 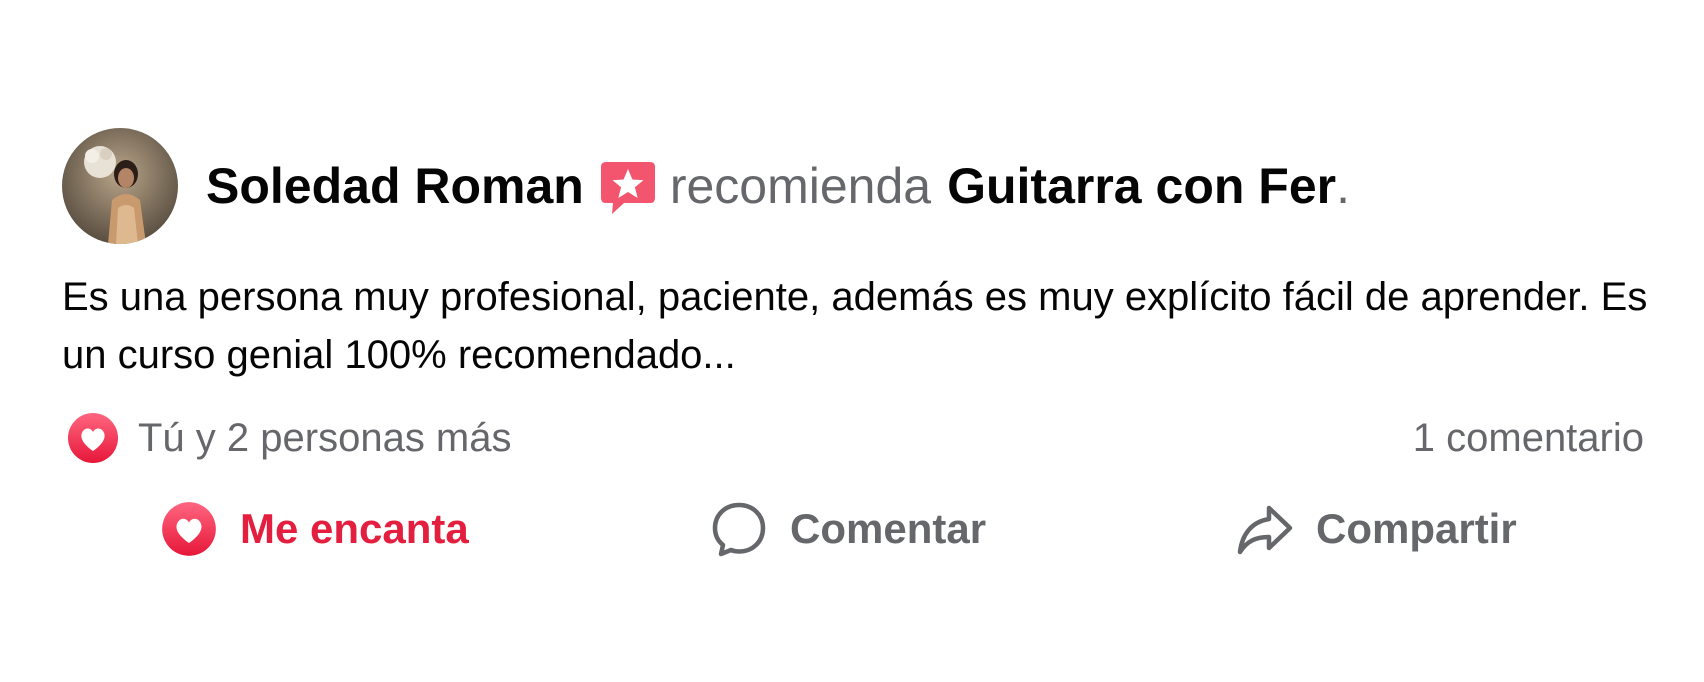 I want to click on recommend-star-bubble-icon, so click(x=628, y=188).